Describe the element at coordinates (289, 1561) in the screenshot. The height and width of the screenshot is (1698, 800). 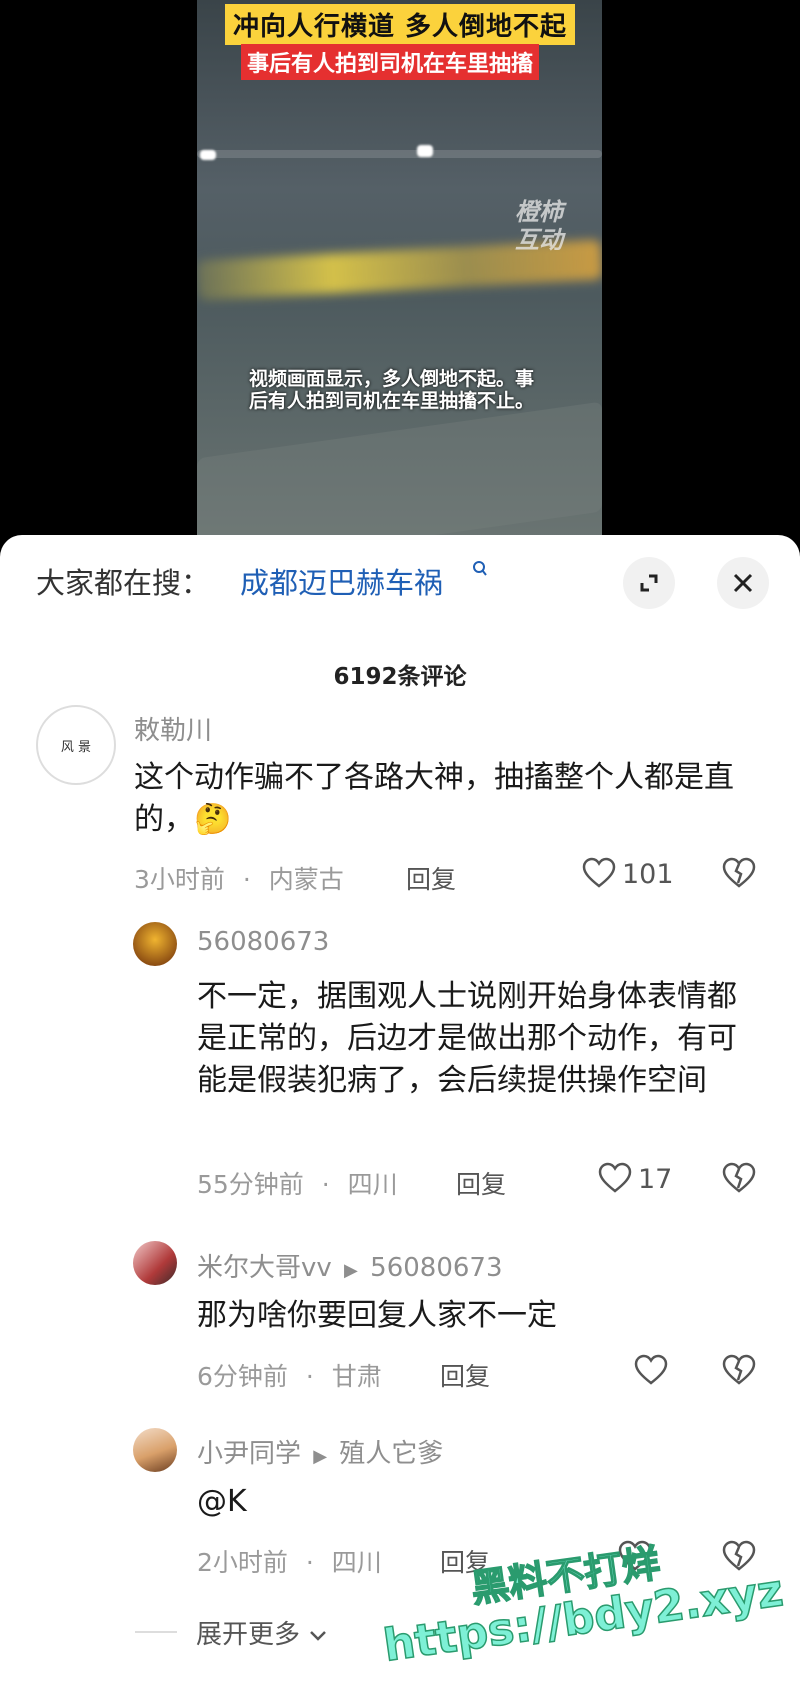
I see `comment-meta: 2小时前 · 四川` at that location.